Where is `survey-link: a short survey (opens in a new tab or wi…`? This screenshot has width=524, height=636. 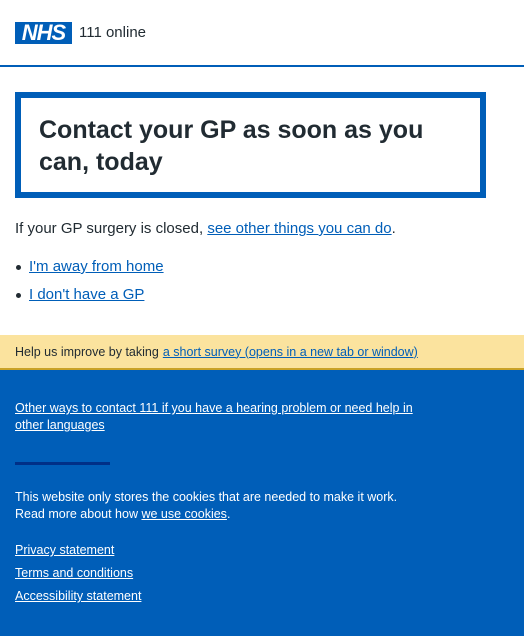 survey-link: a short survey (opens in a new tab or wi… is located at coordinates (290, 352).